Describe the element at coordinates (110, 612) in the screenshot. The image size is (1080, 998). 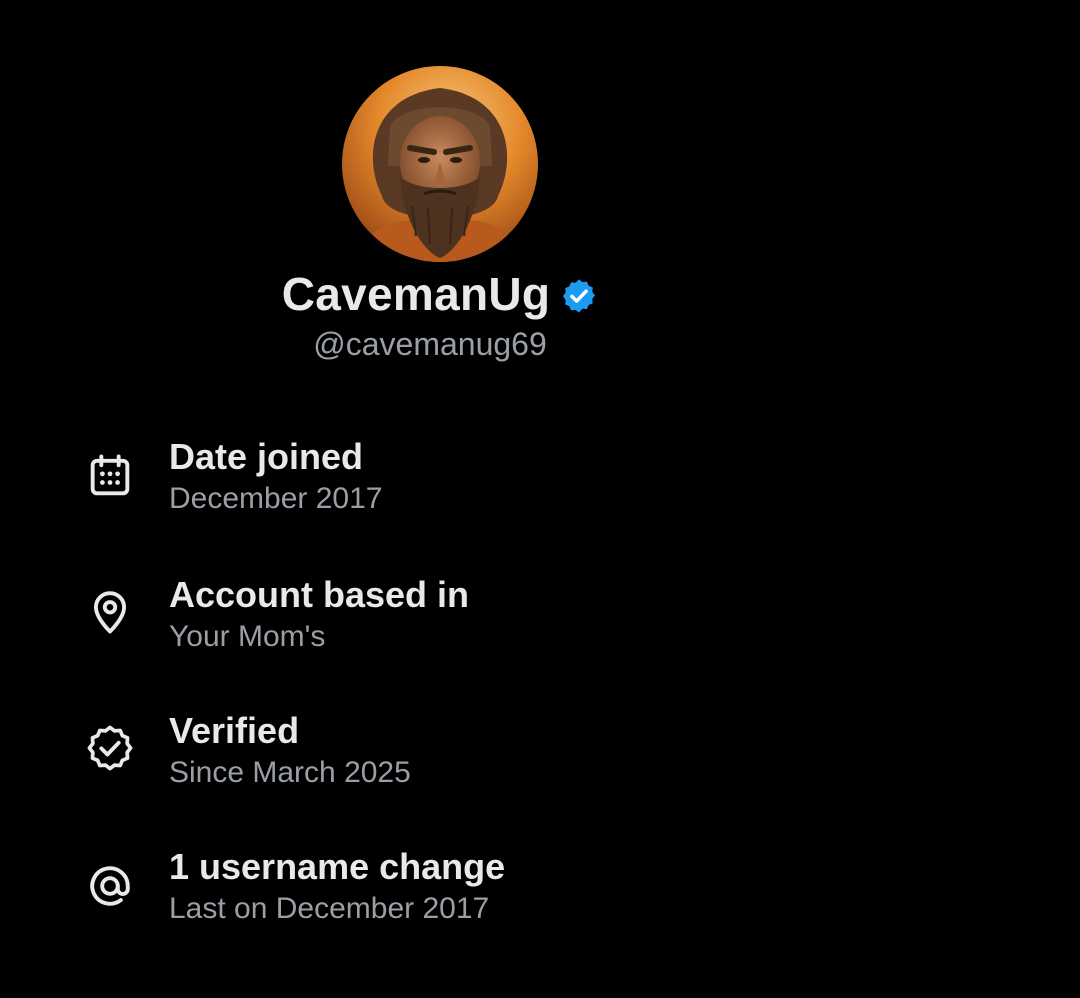
I see `location-pin-icon` at that location.